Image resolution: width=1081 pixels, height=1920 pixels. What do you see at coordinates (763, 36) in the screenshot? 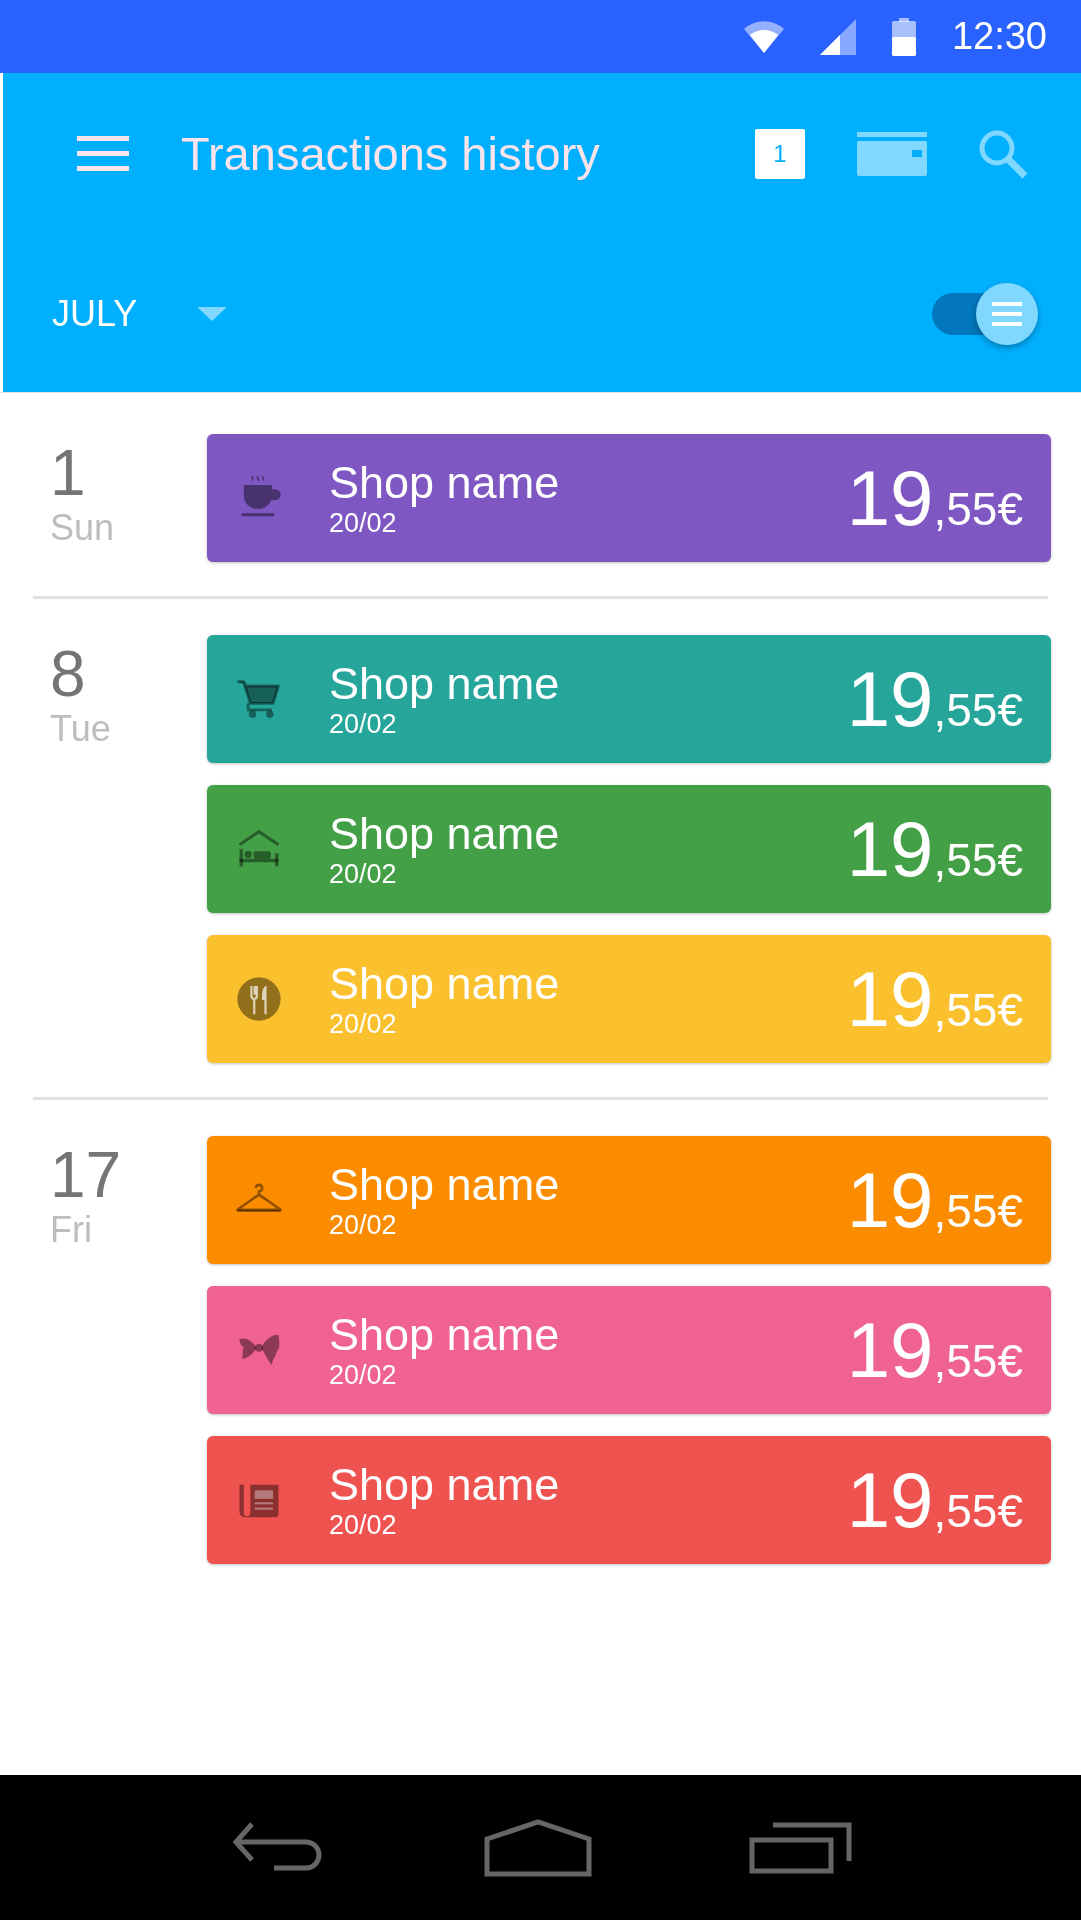
I see `wifi-icon` at bounding box center [763, 36].